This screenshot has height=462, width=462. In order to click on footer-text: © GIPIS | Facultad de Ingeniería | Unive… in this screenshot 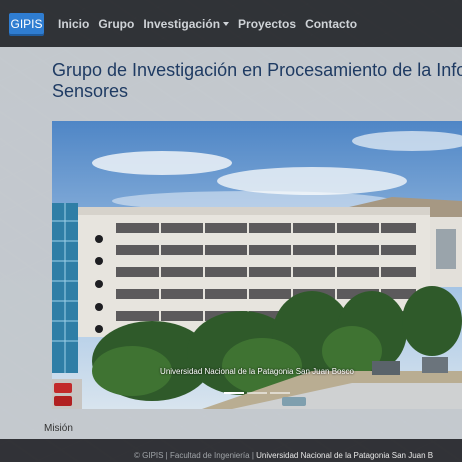, I will do `click(283, 455)`.